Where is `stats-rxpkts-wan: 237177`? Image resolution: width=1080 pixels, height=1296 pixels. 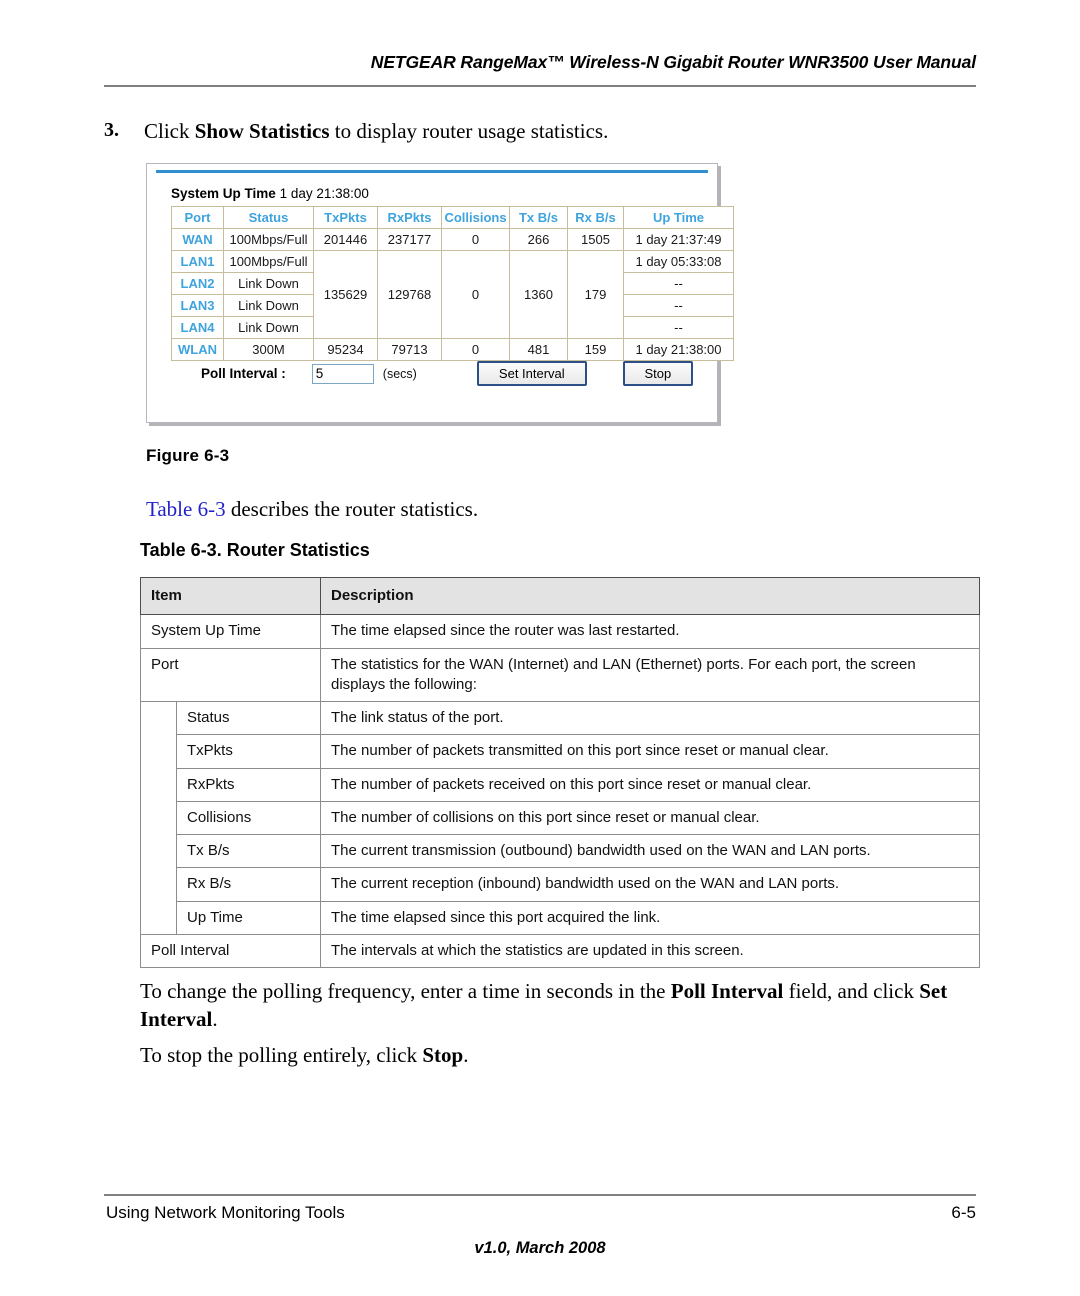
stats-rxpkts-wan: 237177 is located at coordinates (409, 239).